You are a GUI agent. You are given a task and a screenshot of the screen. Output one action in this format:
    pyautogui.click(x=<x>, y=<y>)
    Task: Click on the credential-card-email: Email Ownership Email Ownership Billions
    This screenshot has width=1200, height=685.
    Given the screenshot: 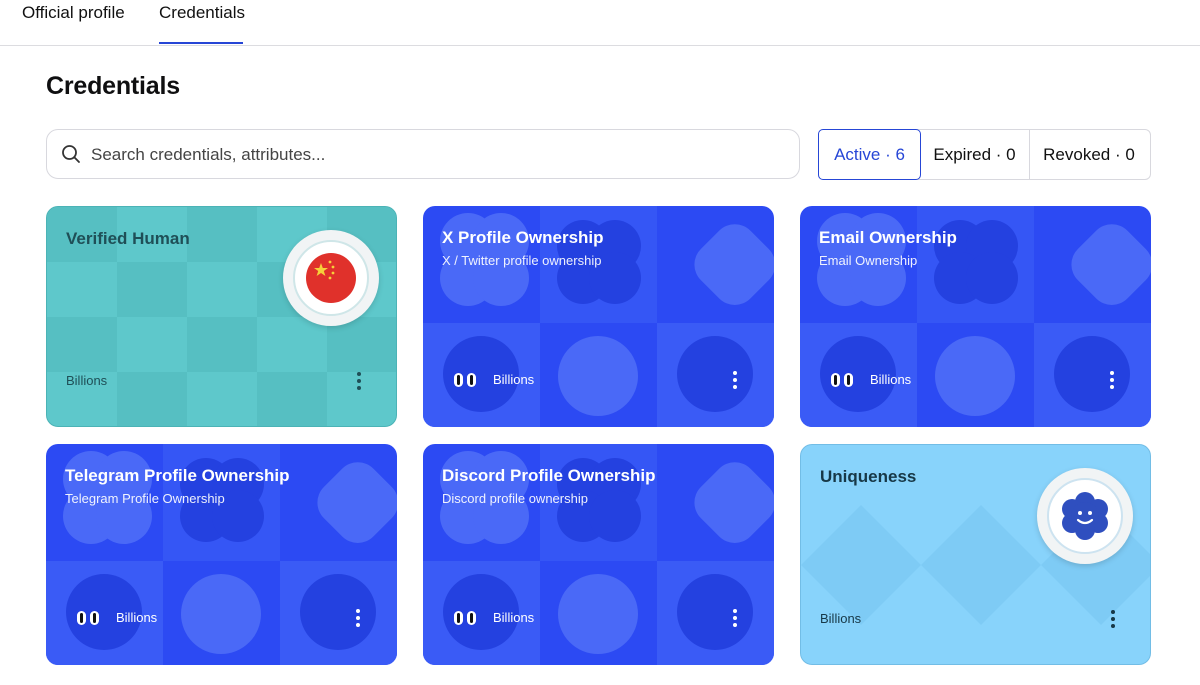 What is the action you would take?
    pyautogui.click(x=975, y=316)
    